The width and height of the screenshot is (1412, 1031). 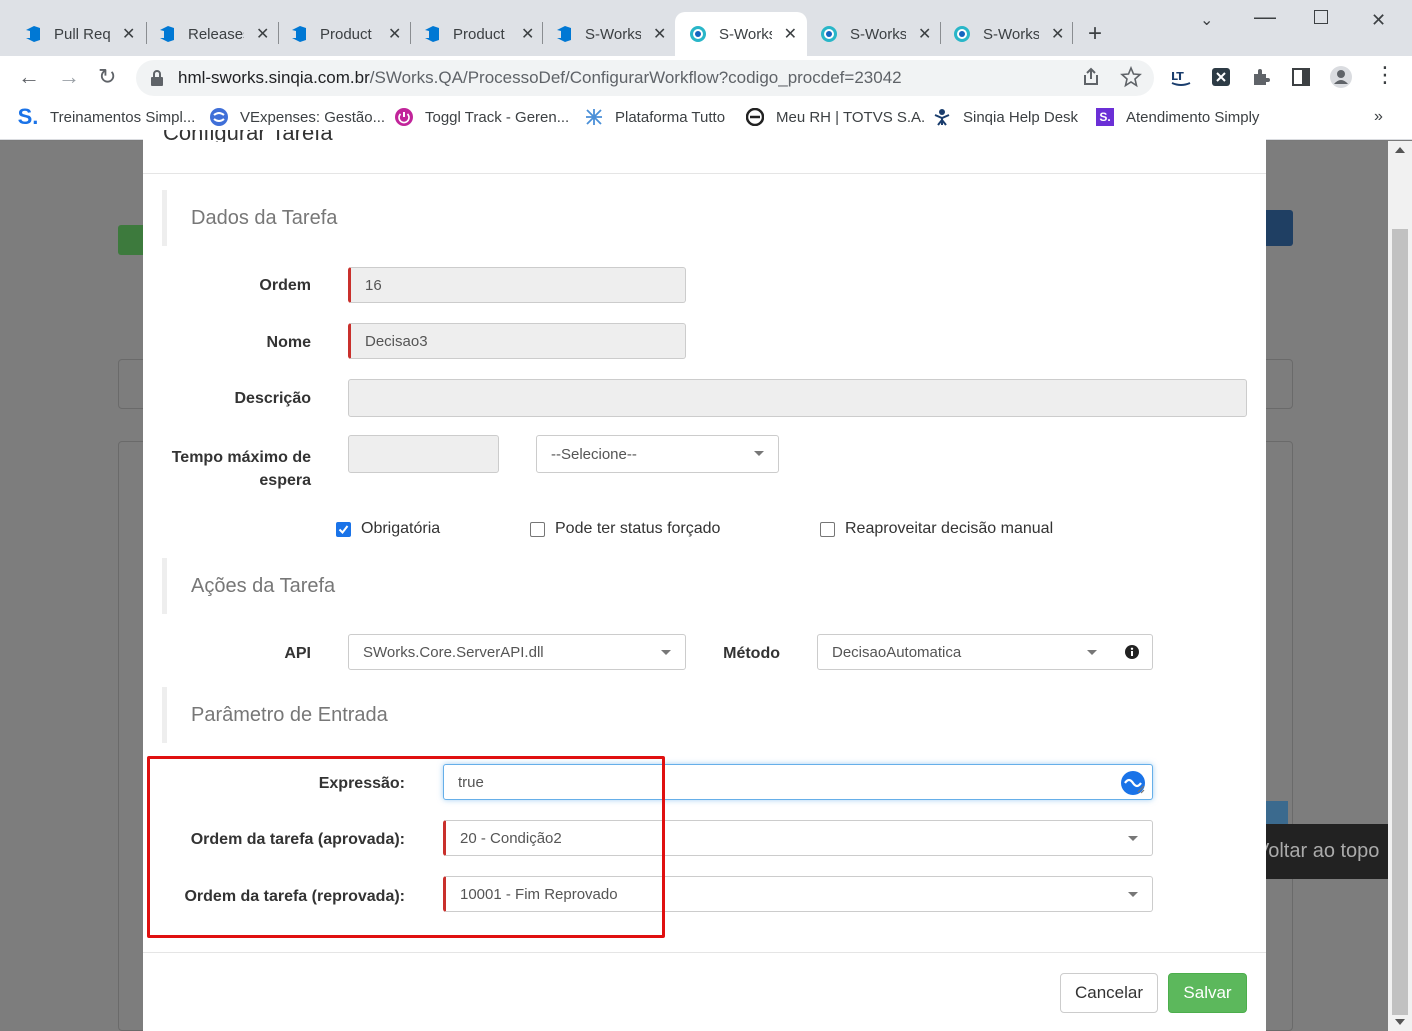 I want to click on bookmark-helpdesk: Sinqia Help Desk, so click(x=1005, y=117).